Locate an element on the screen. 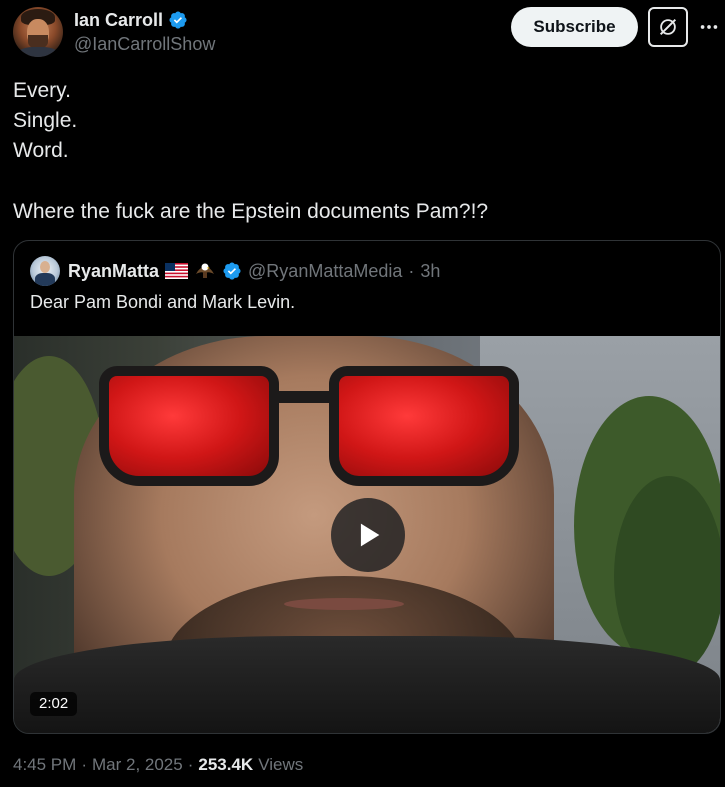 This screenshot has width=725, height=787. tweet-date: Mar 2, 2025 is located at coordinates (137, 765).